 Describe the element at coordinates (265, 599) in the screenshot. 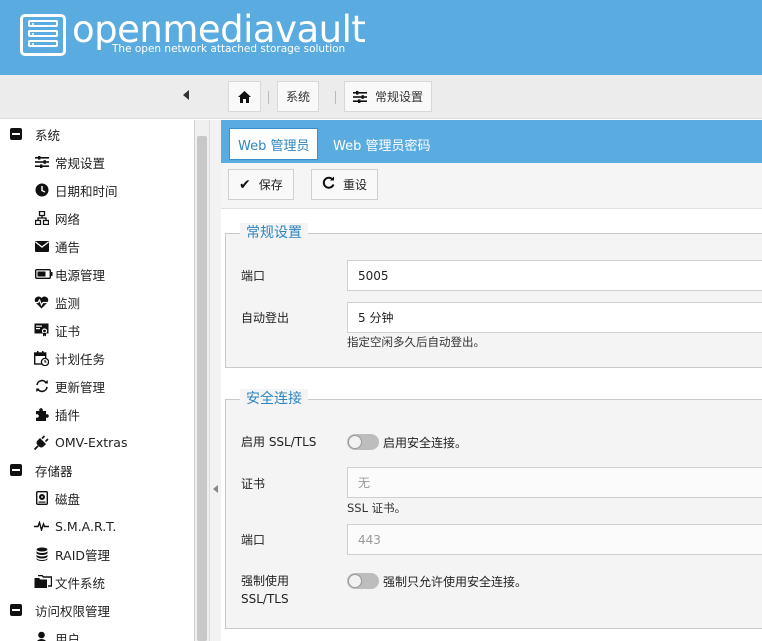

I see `force-ssl-label-line2: SSL/TLS` at that location.